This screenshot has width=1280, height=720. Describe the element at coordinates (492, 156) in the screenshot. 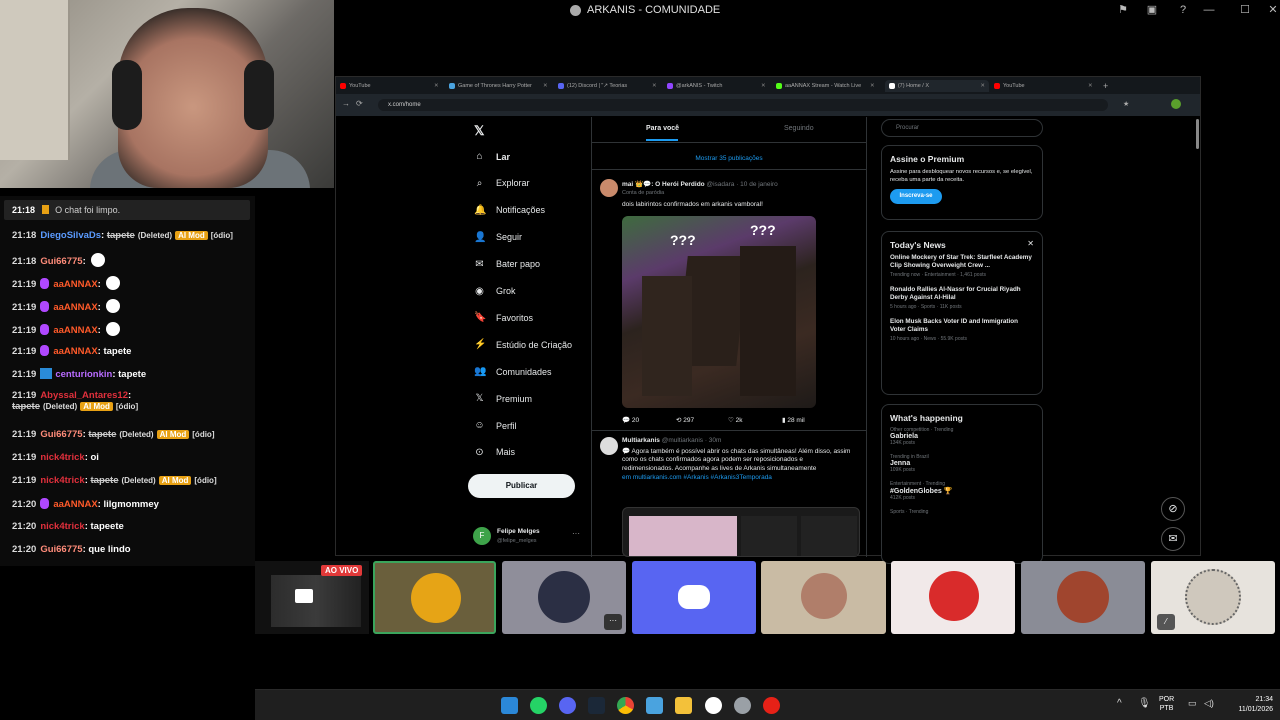

I see `nav-item: ⌂ Lar` at that location.